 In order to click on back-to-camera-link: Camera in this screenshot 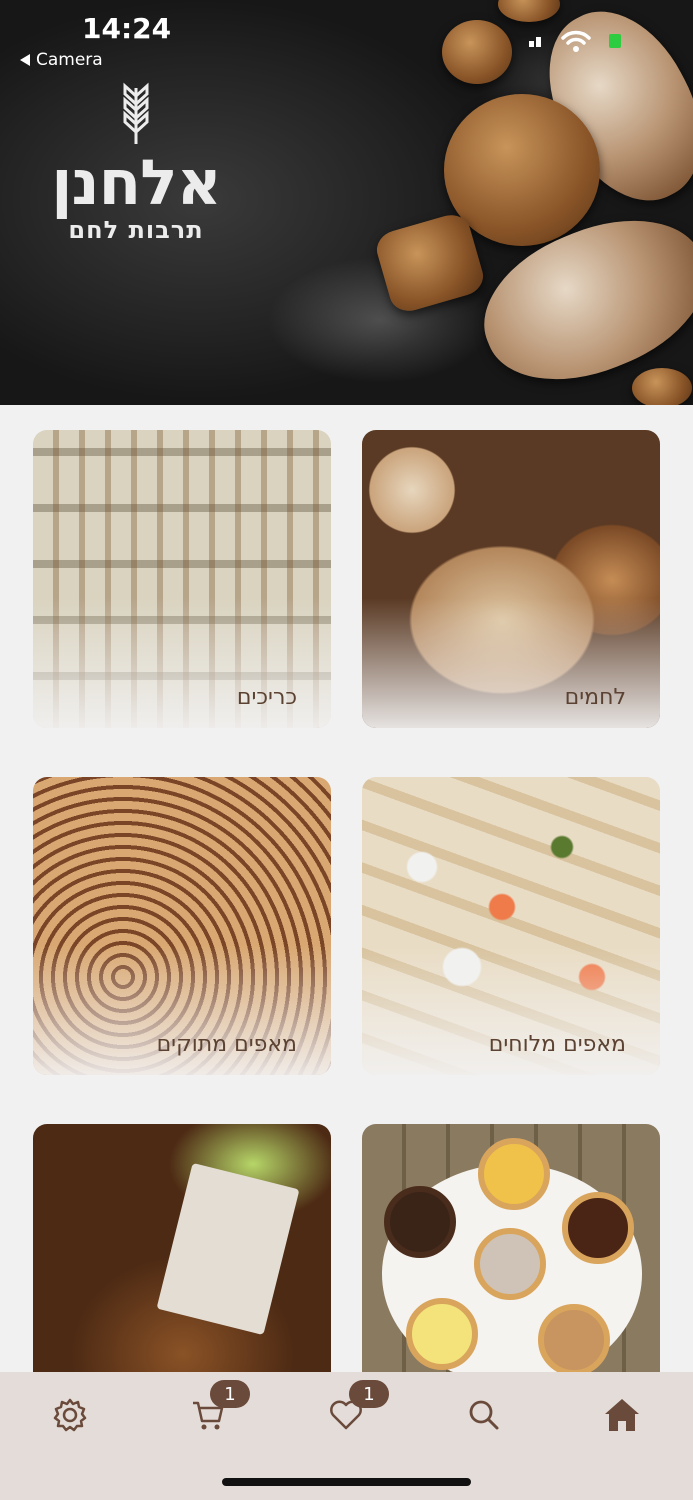, I will do `click(61, 60)`.